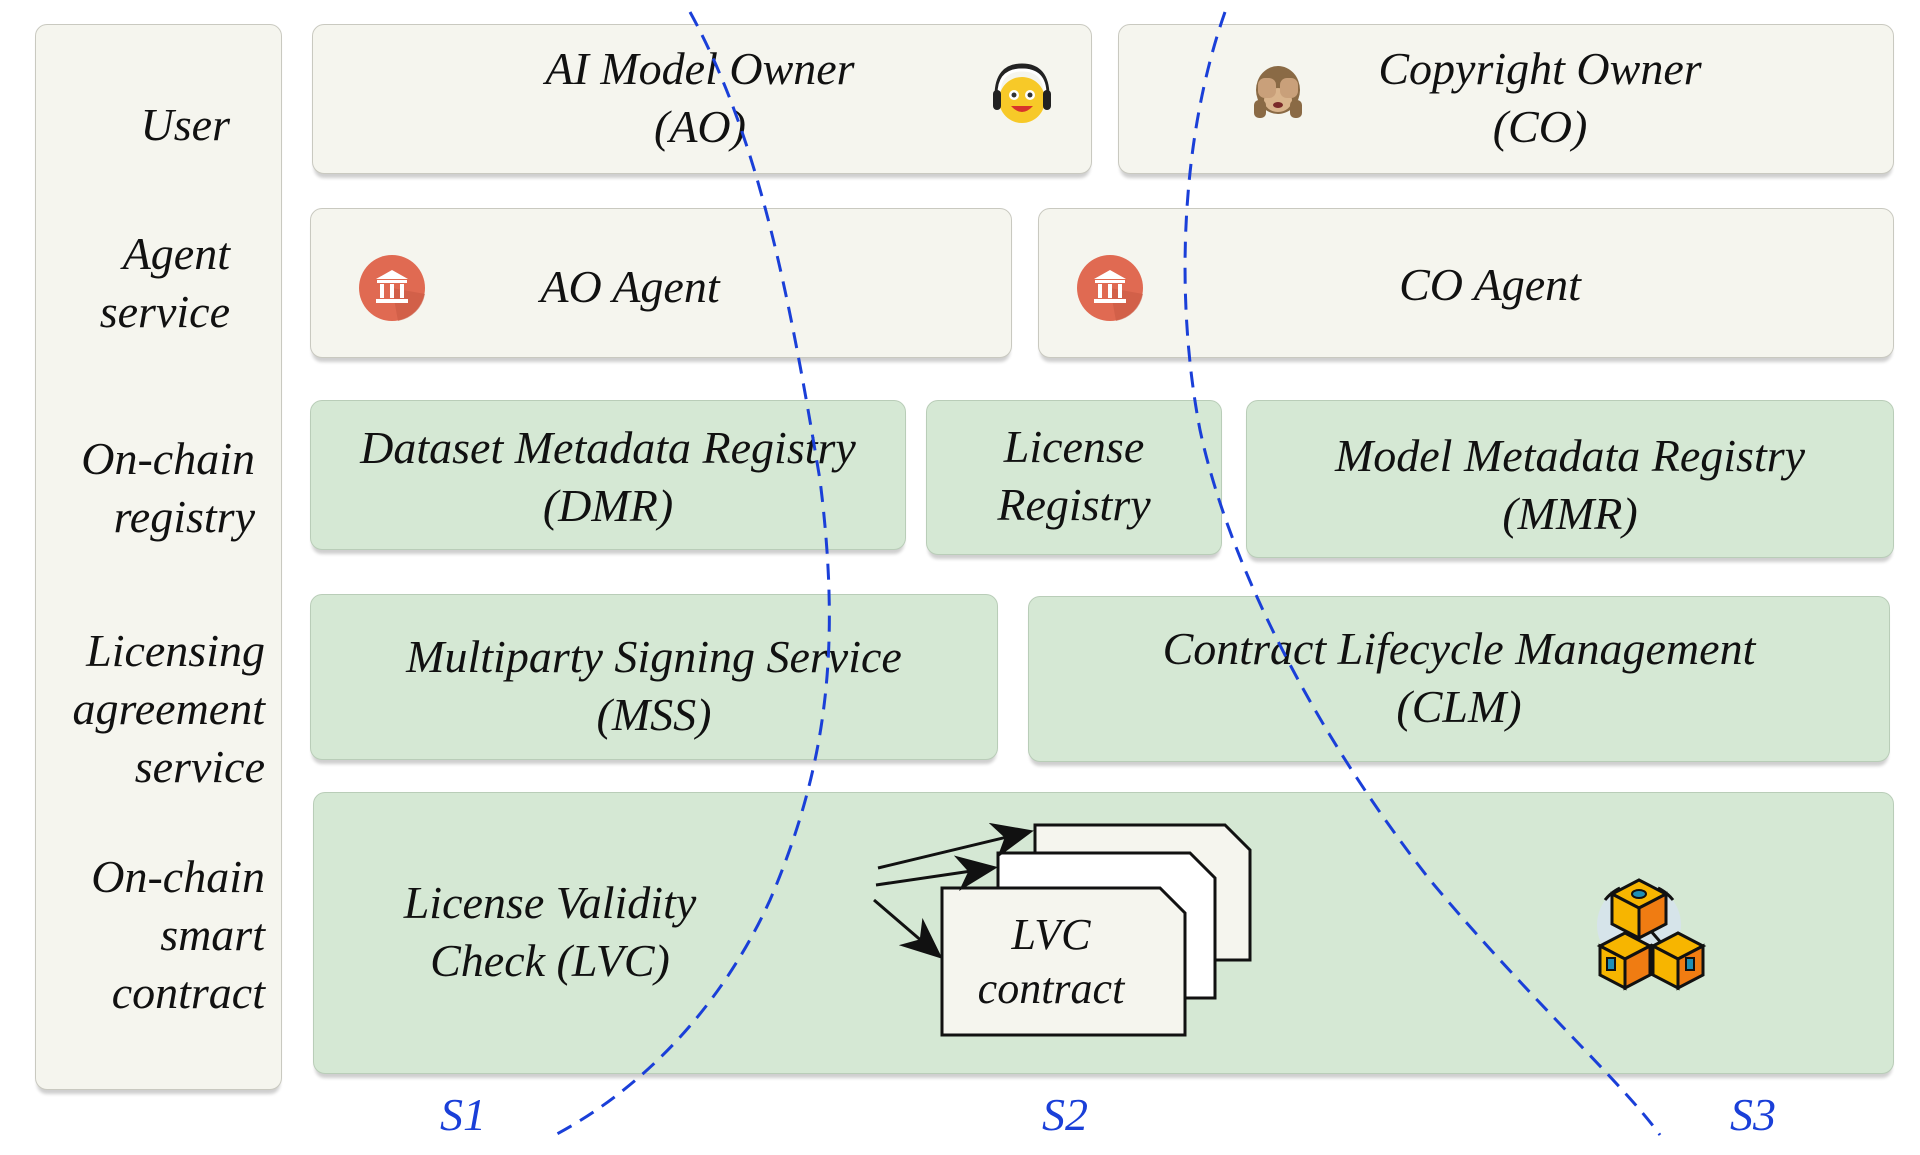  I want to click on headphones-smiley-icon, so click(1022, 93).